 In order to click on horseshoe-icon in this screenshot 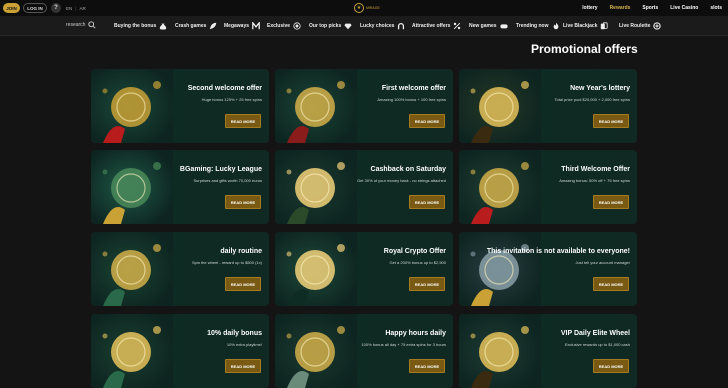, I will do `click(401, 26)`.